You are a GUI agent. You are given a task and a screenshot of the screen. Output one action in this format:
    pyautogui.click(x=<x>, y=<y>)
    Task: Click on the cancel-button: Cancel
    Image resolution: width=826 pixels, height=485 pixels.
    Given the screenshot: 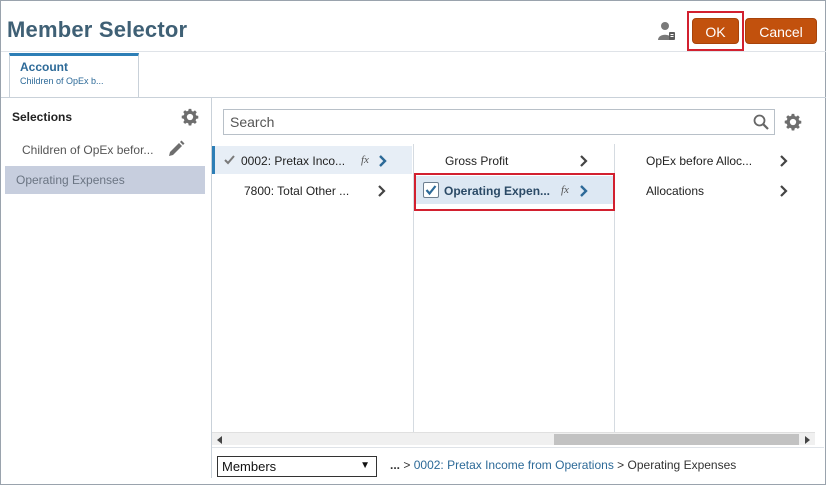 What is the action you would take?
    pyautogui.click(x=781, y=31)
    